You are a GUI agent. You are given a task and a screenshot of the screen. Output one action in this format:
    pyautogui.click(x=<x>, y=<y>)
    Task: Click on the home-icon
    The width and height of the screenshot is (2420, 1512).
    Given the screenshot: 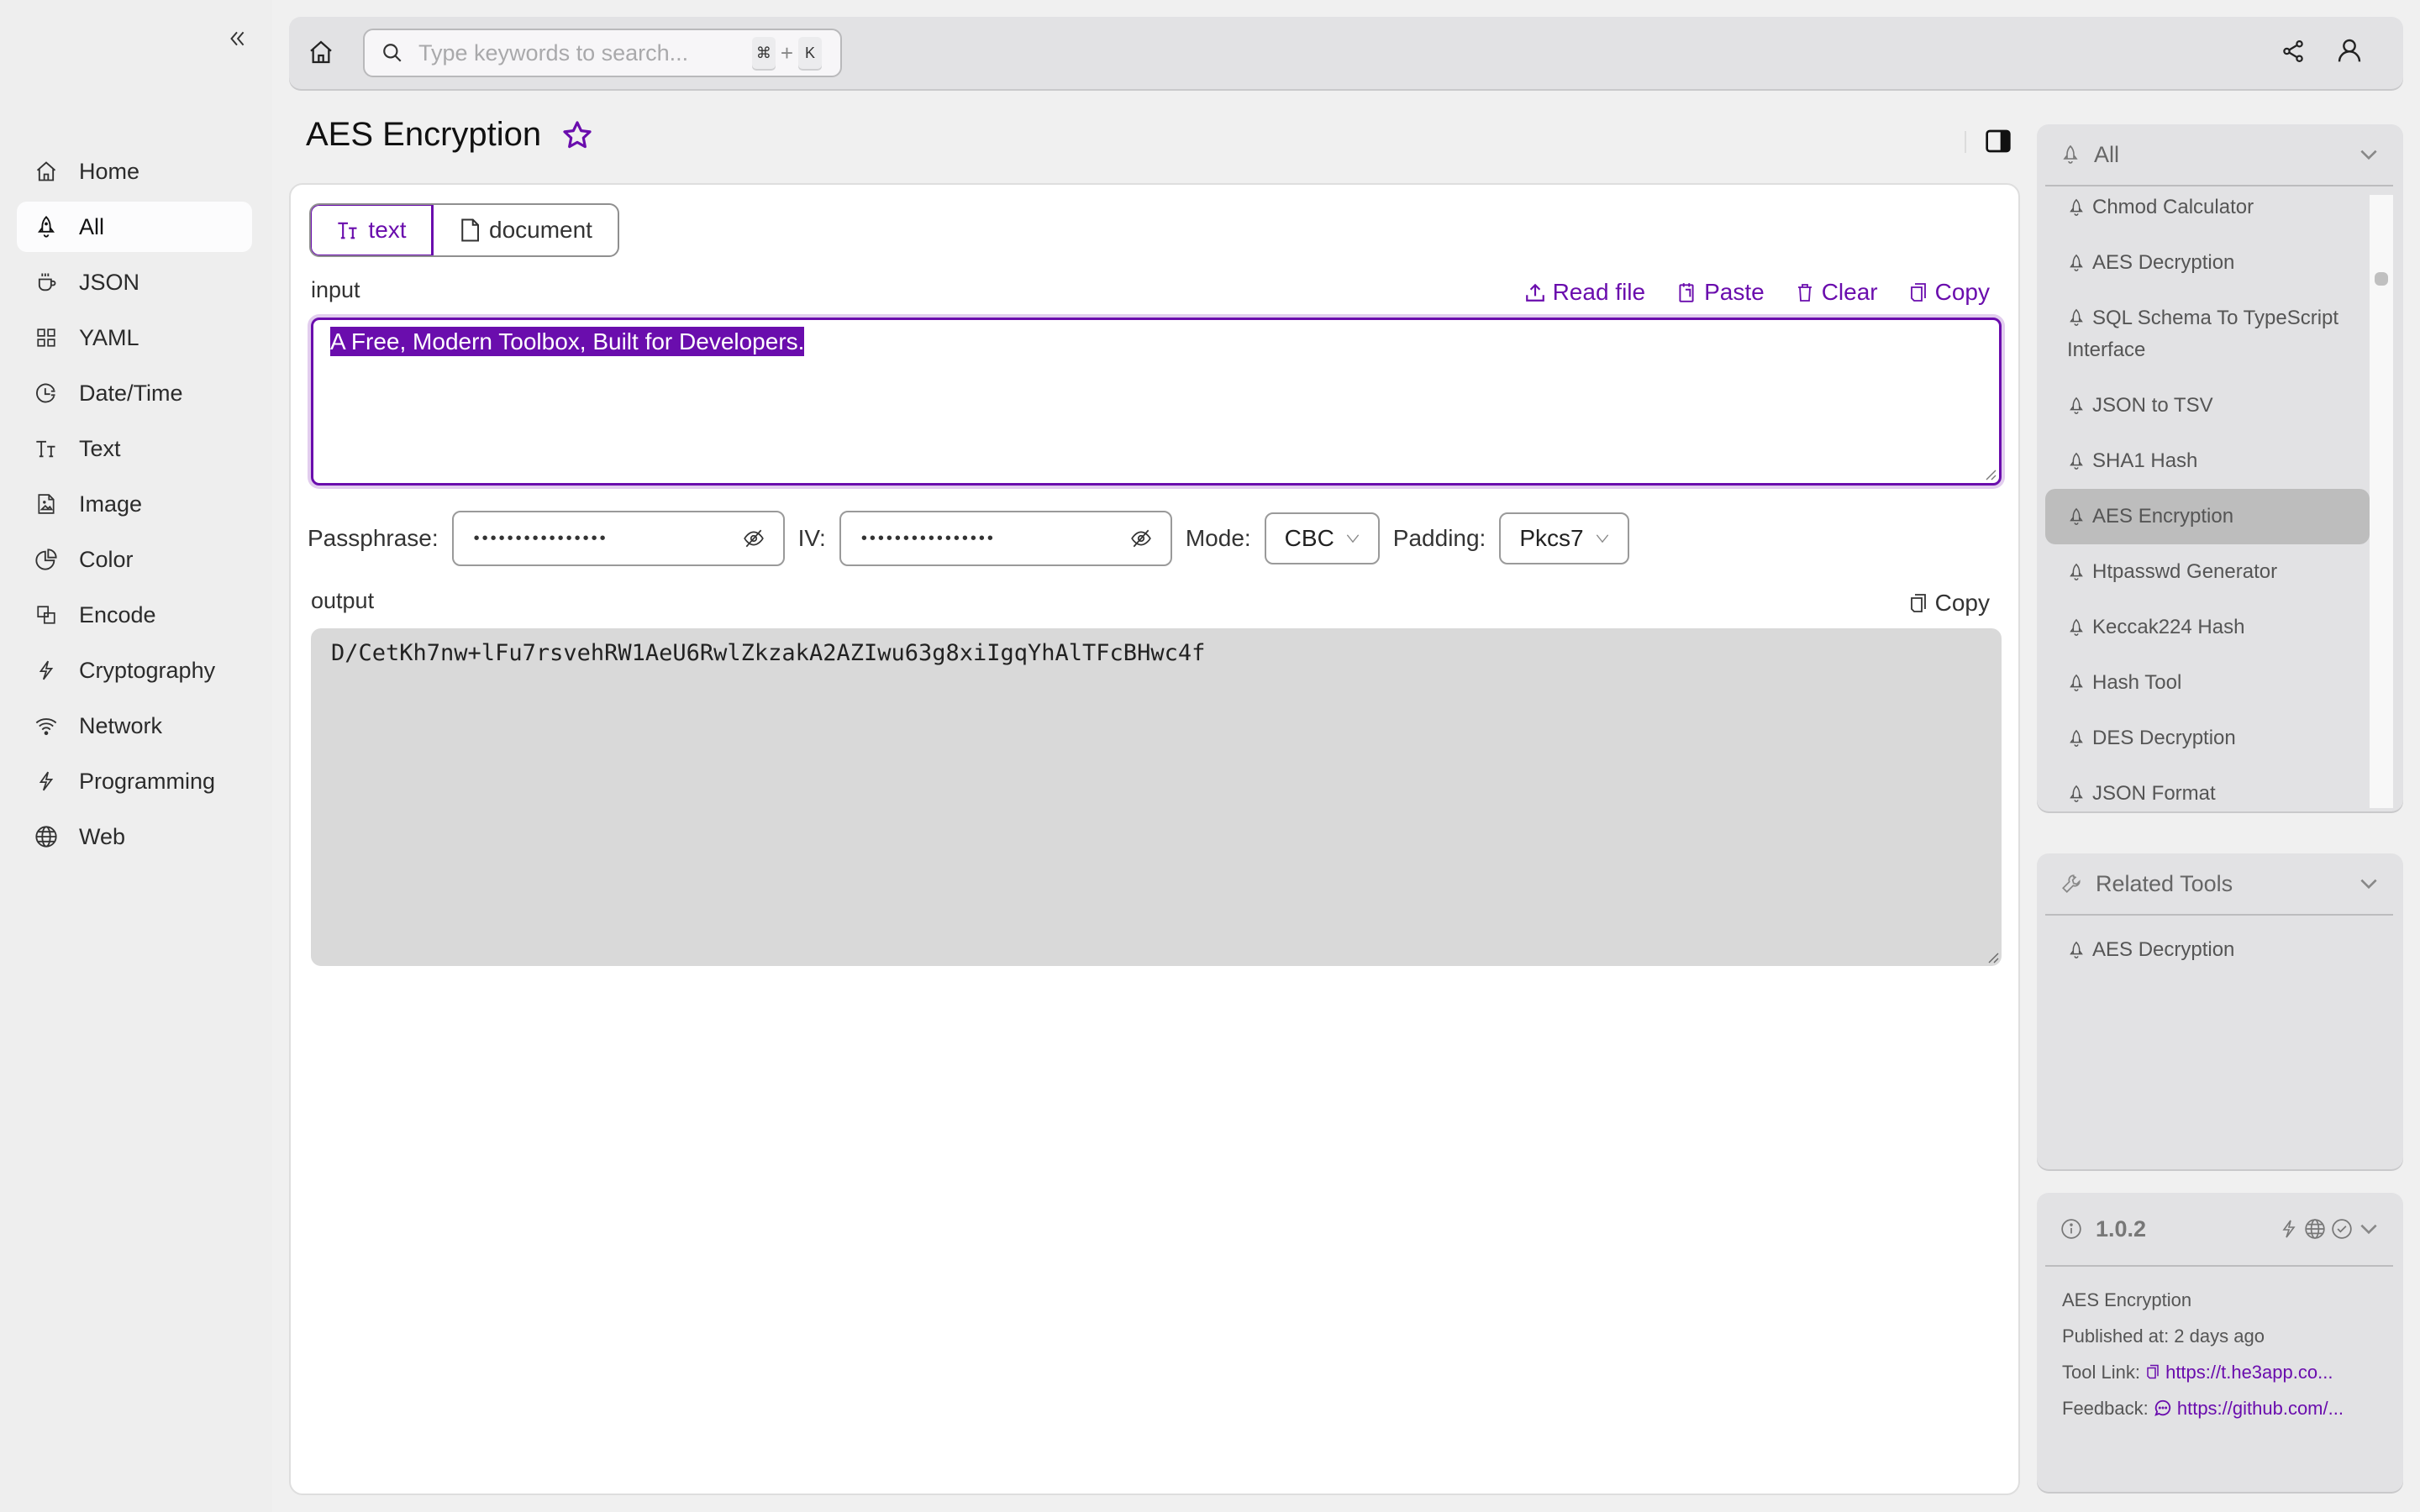 What is the action you would take?
    pyautogui.click(x=46, y=171)
    